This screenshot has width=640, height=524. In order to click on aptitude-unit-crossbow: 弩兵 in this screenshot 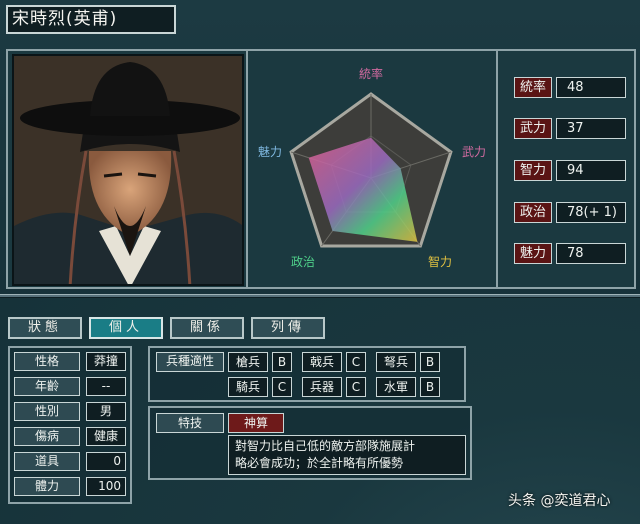, I will do `click(396, 362)`.